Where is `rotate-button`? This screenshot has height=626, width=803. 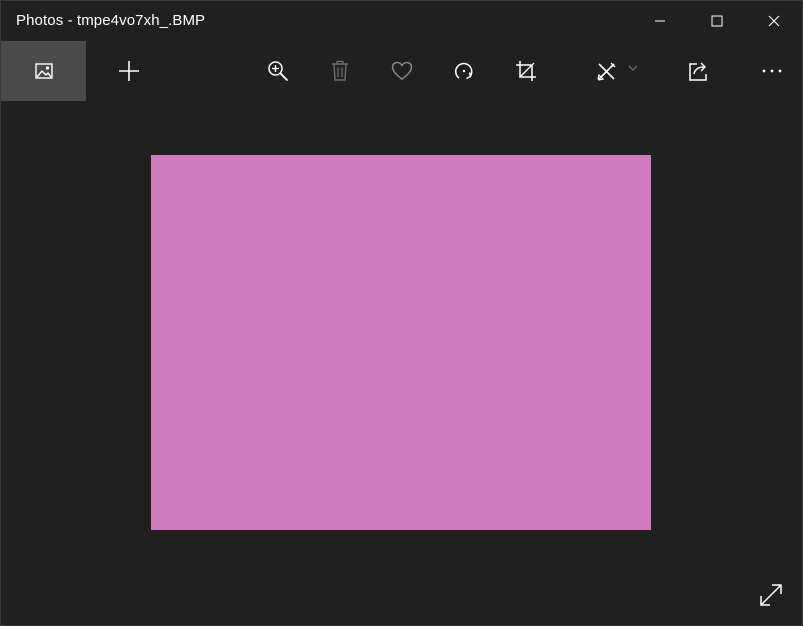
rotate-button is located at coordinates (464, 71).